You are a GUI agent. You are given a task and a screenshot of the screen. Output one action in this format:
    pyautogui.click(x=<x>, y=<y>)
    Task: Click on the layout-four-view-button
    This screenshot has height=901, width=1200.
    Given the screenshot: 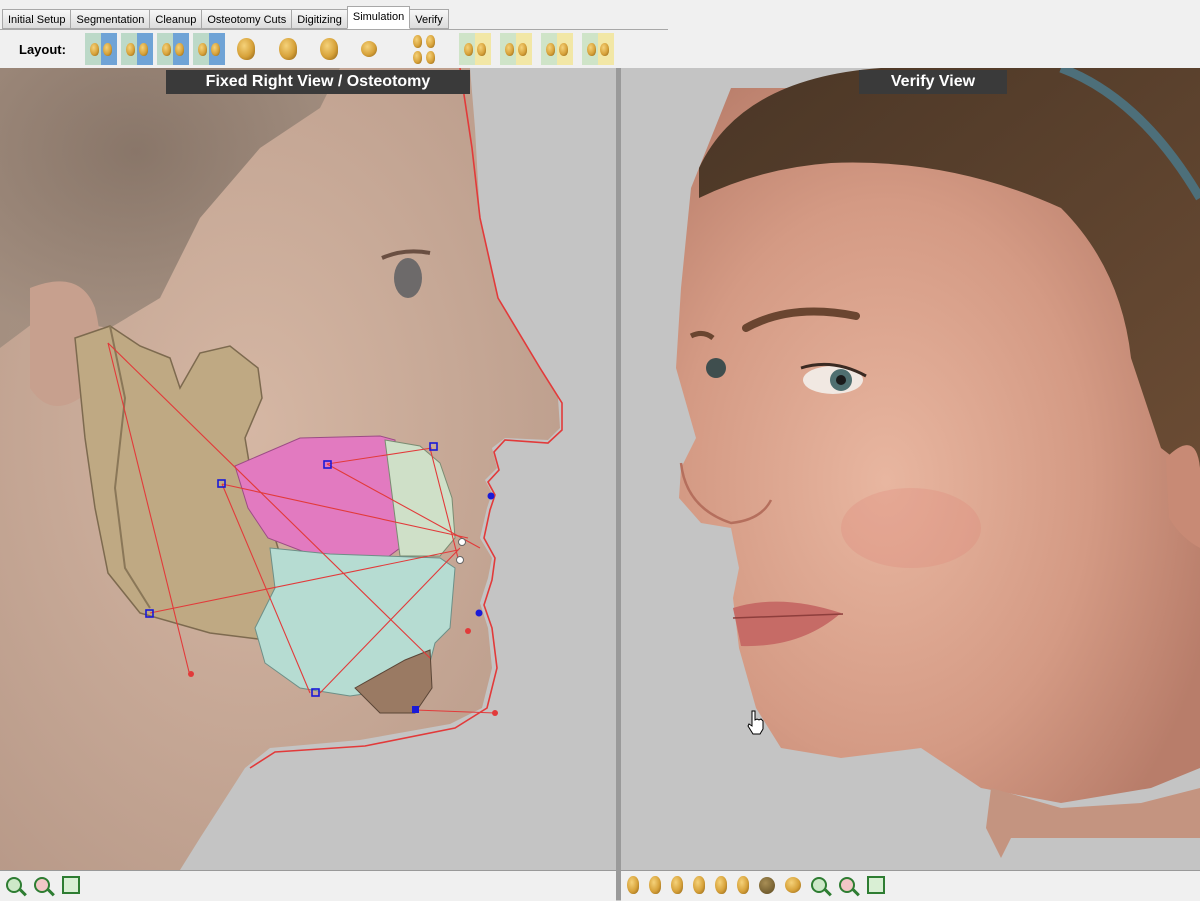 What is the action you would take?
    pyautogui.click(x=424, y=49)
    